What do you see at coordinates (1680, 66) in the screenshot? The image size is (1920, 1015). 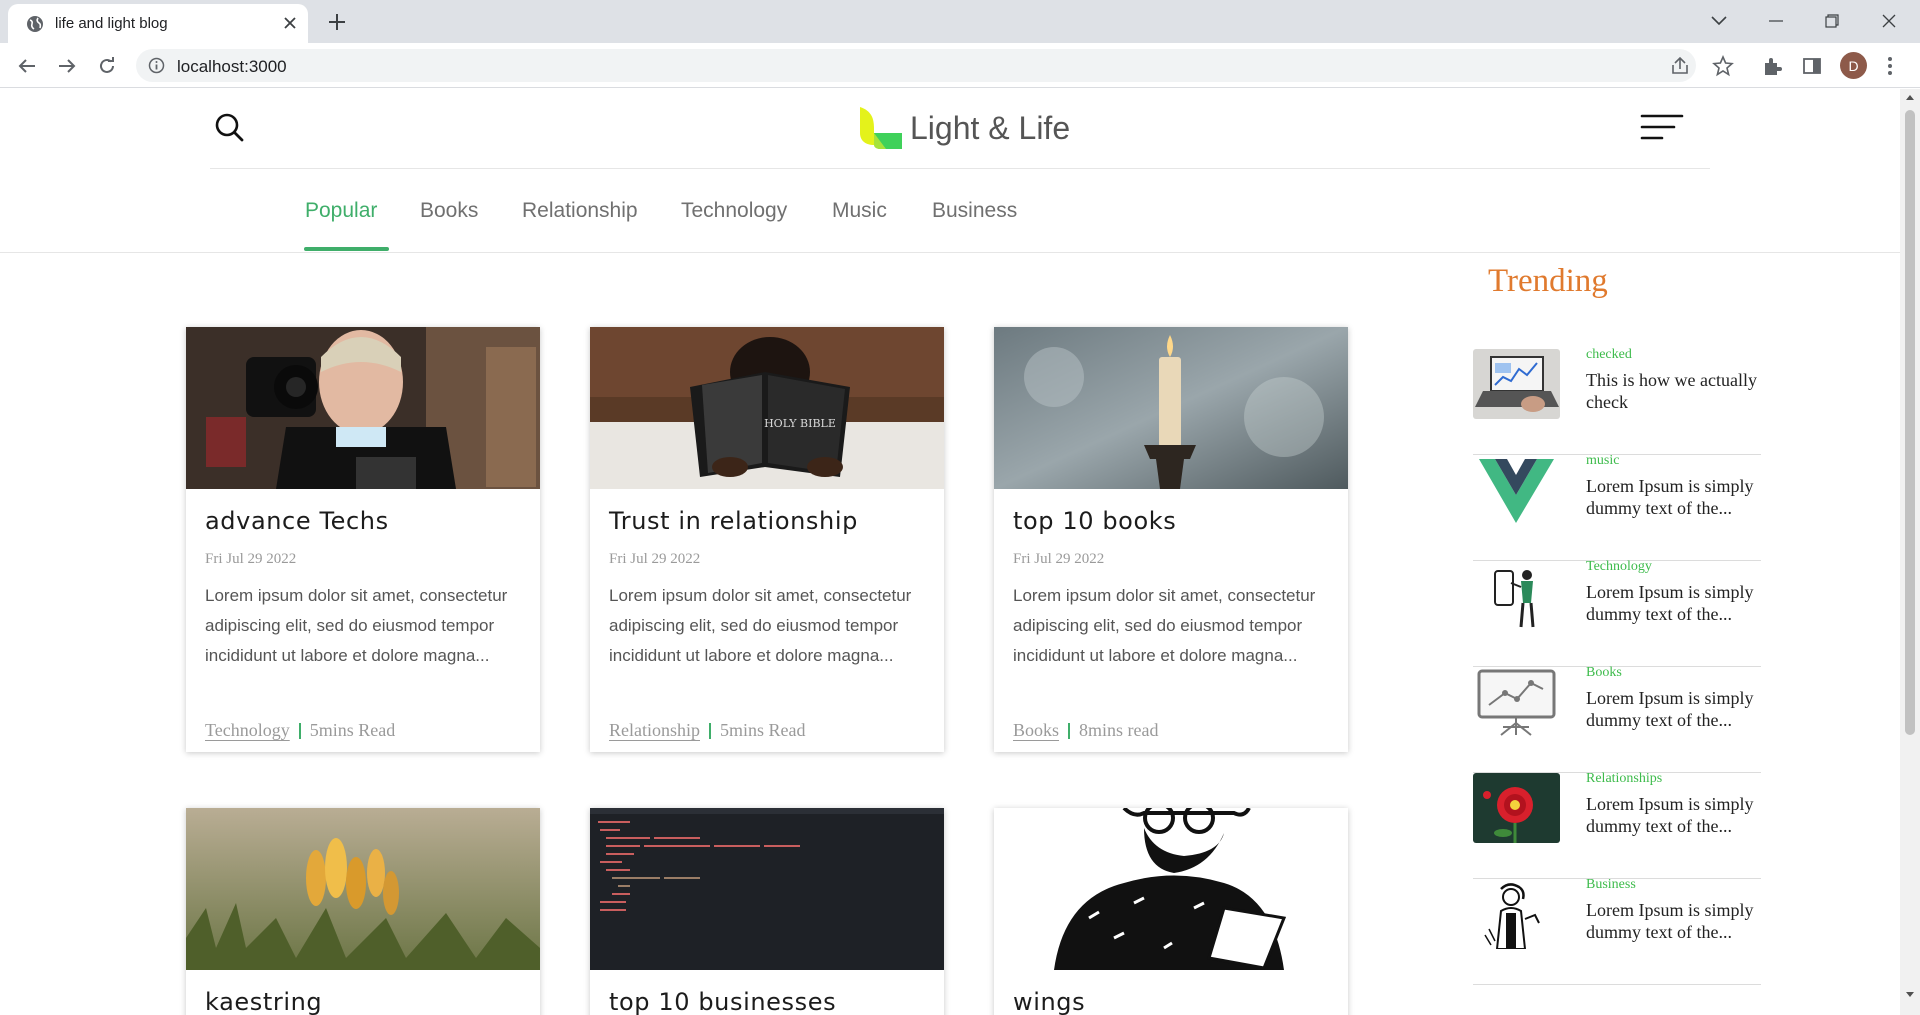 I see `share-icon` at bounding box center [1680, 66].